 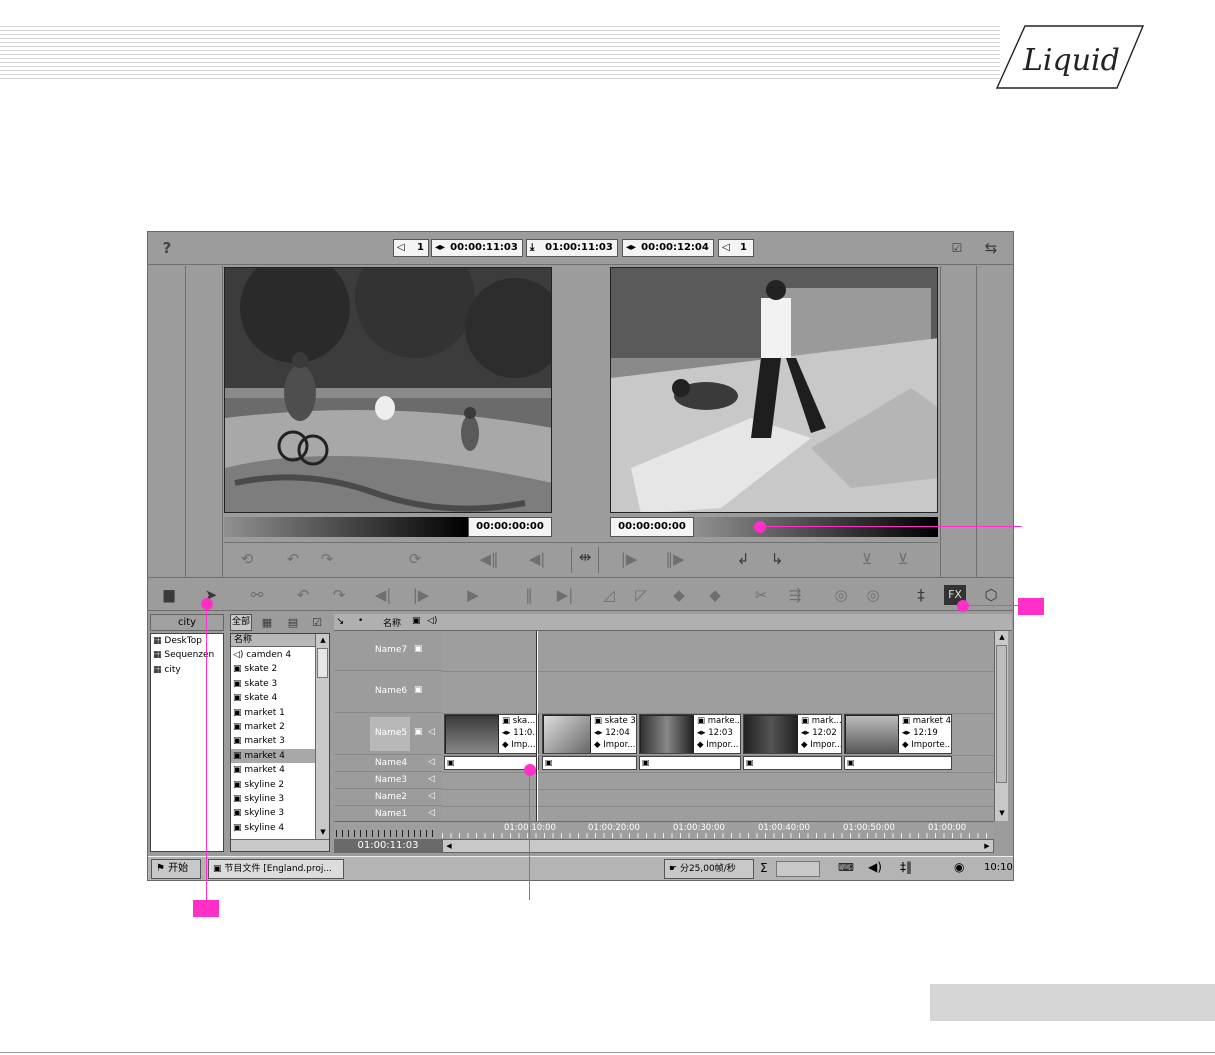 What do you see at coordinates (273, 669) in the screenshot?
I see `list-item: ▣ skate 2` at bounding box center [273, 669].